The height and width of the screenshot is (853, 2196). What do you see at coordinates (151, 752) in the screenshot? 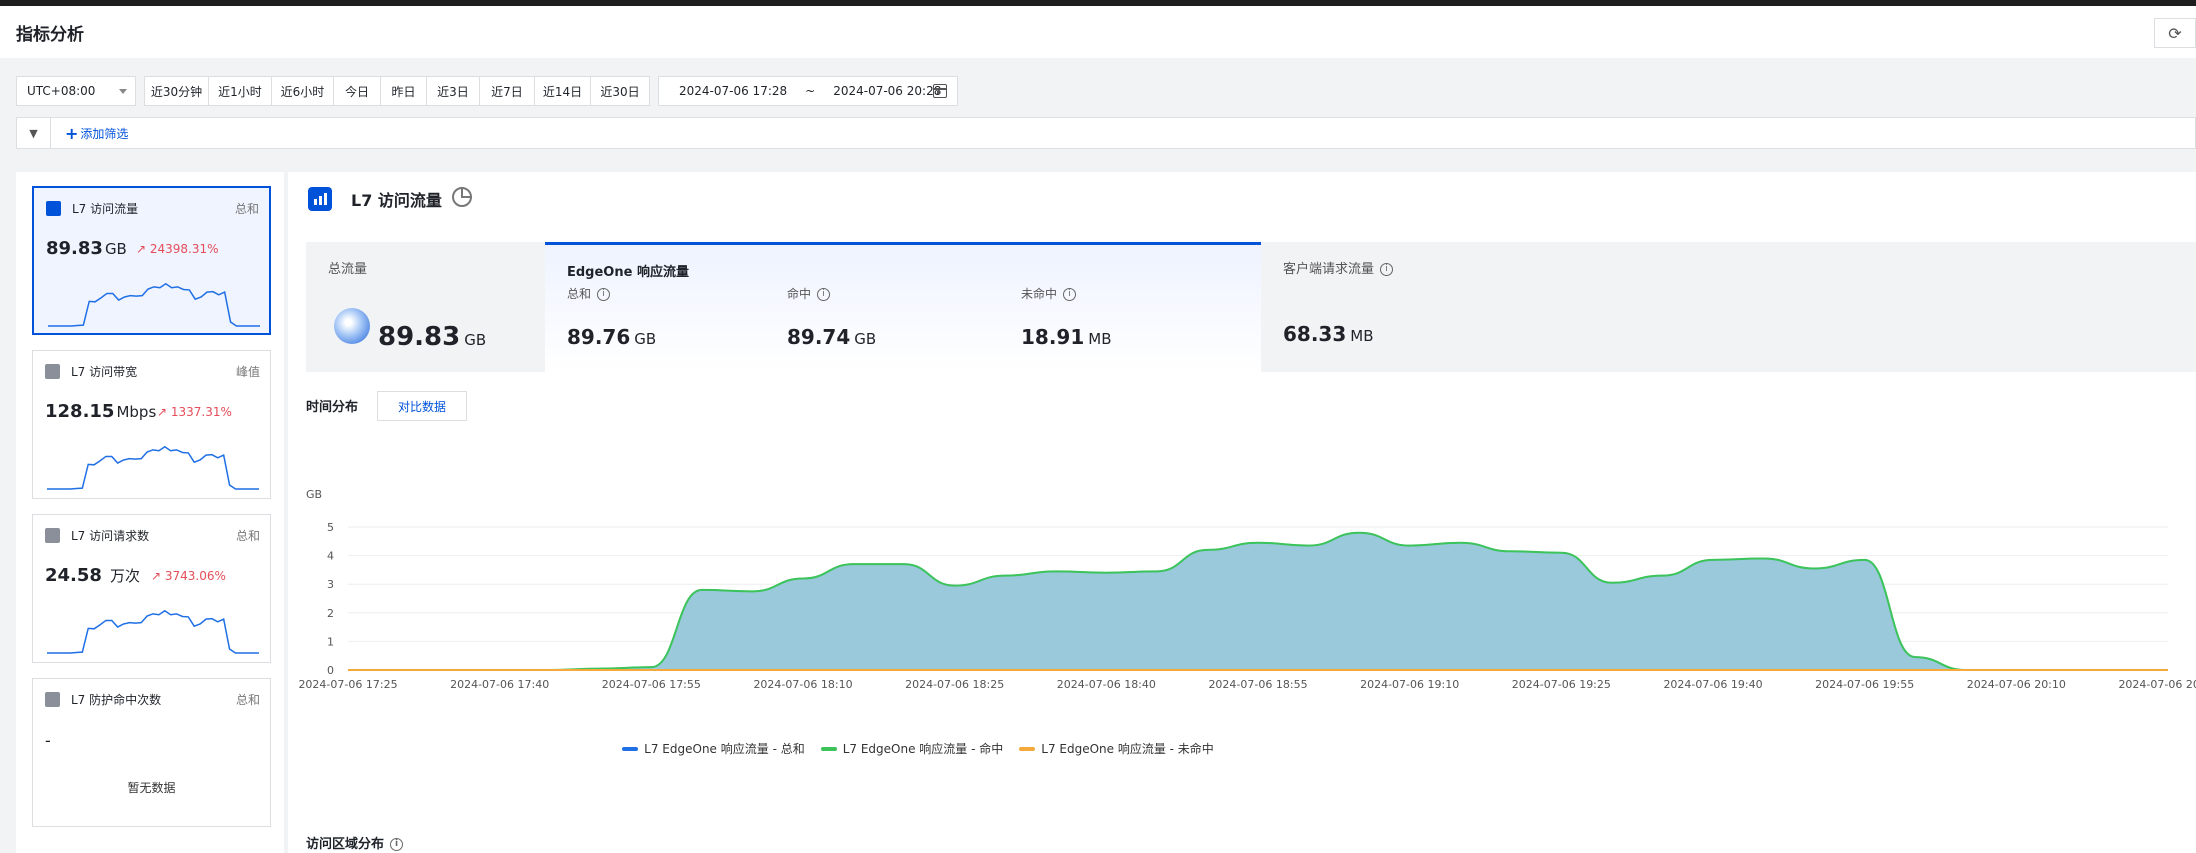
I see `metric-card-protection: L7 防护命中次数 总和 - 暂无数据` at bounding box center [151, 752].